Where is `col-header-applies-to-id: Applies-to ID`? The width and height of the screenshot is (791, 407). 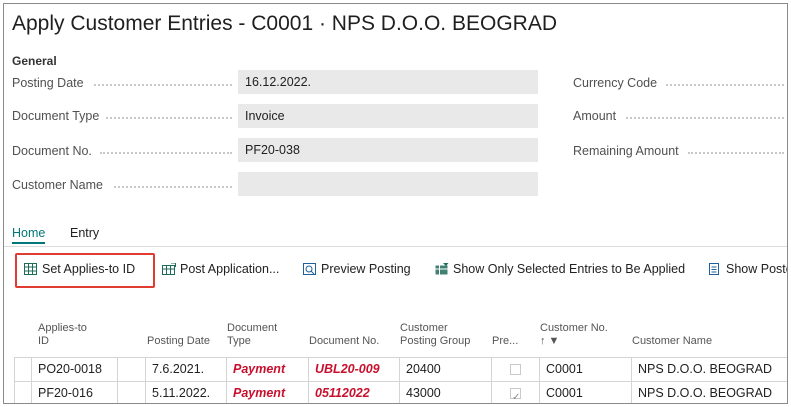 col-header-applies-to-id: Applies-to ID is located at coordinates (62, 335).